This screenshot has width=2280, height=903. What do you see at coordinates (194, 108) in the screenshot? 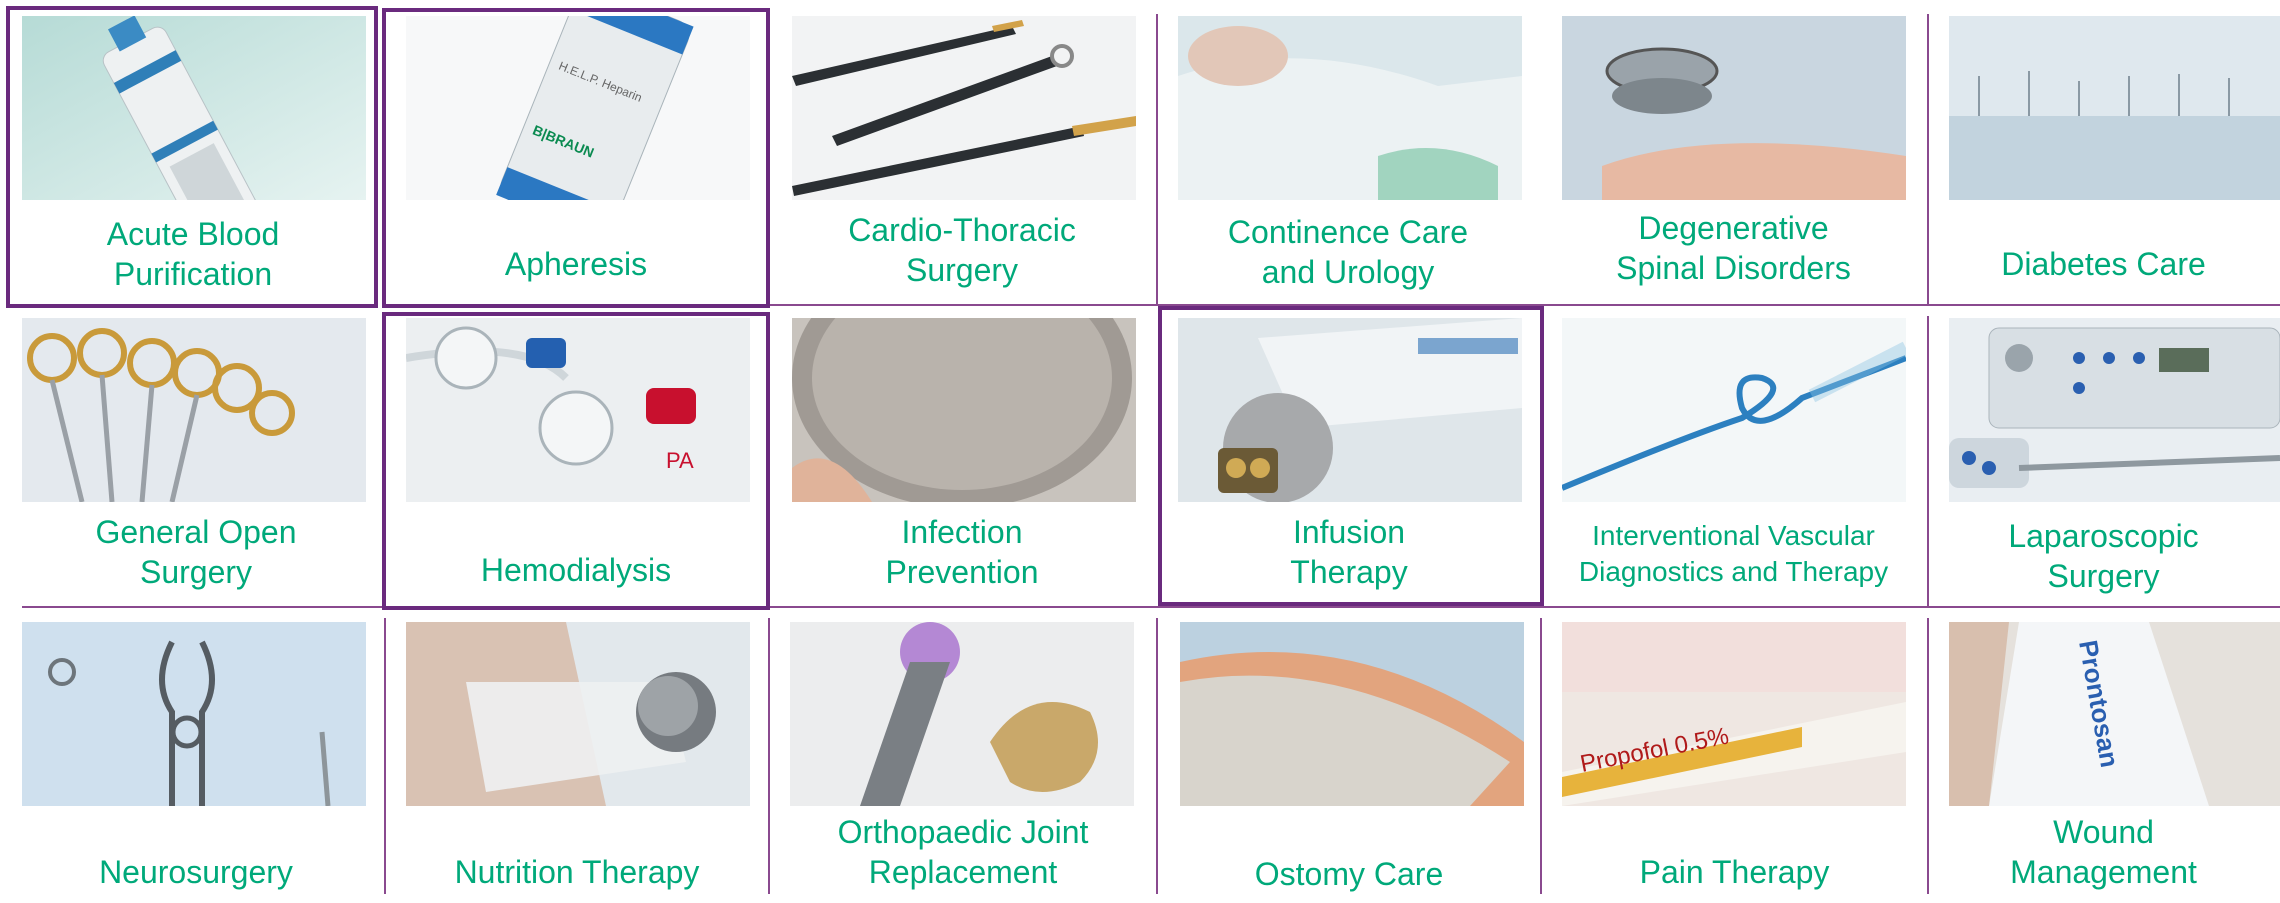
I see `blood-filter-image` at bounding box center [194, 108].